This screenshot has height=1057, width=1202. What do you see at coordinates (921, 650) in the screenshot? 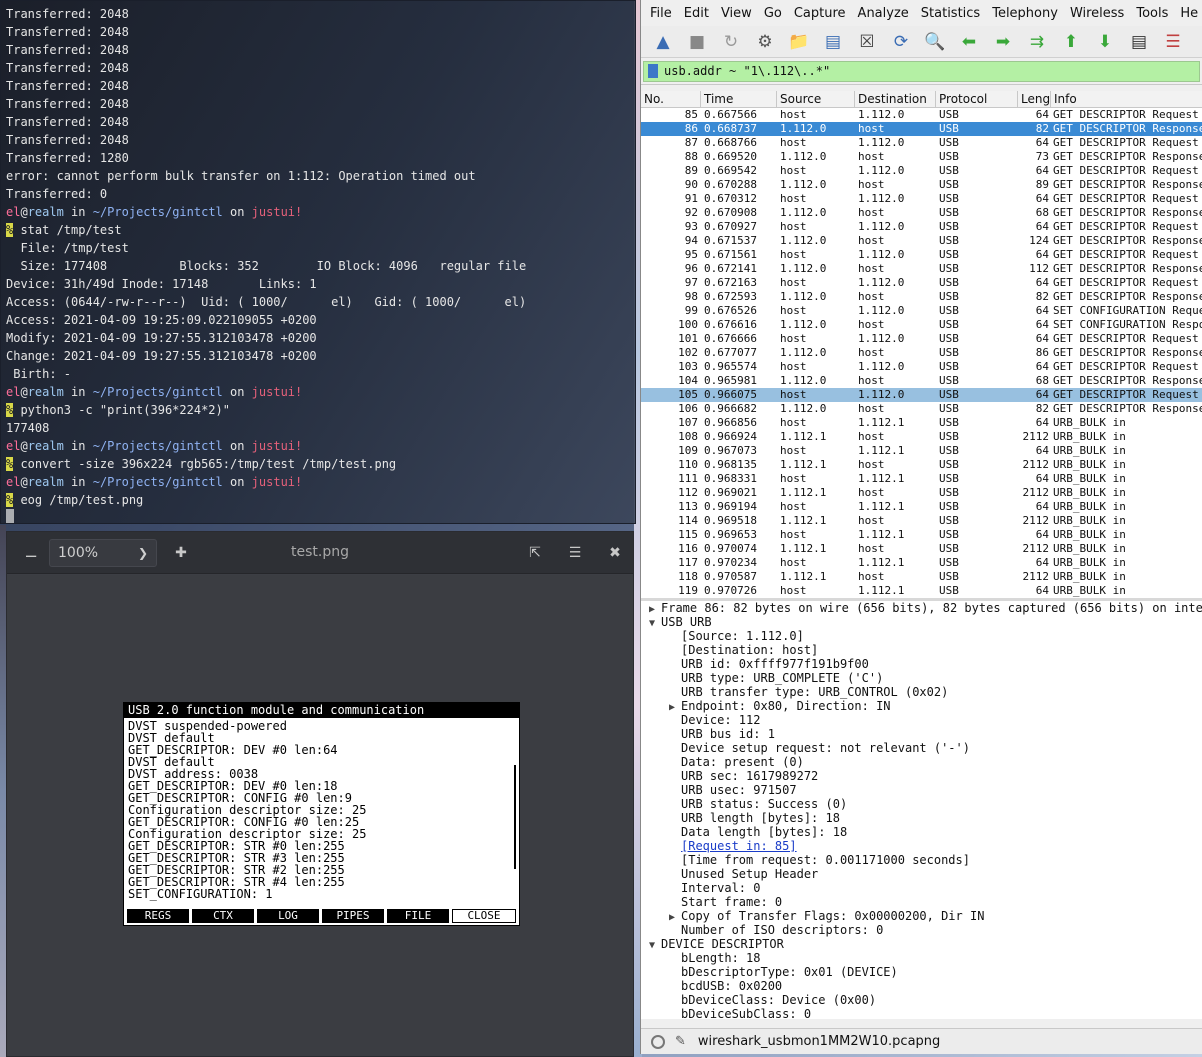
I see `tree-node: [Destination: host]` at bounding box center [921, 650].